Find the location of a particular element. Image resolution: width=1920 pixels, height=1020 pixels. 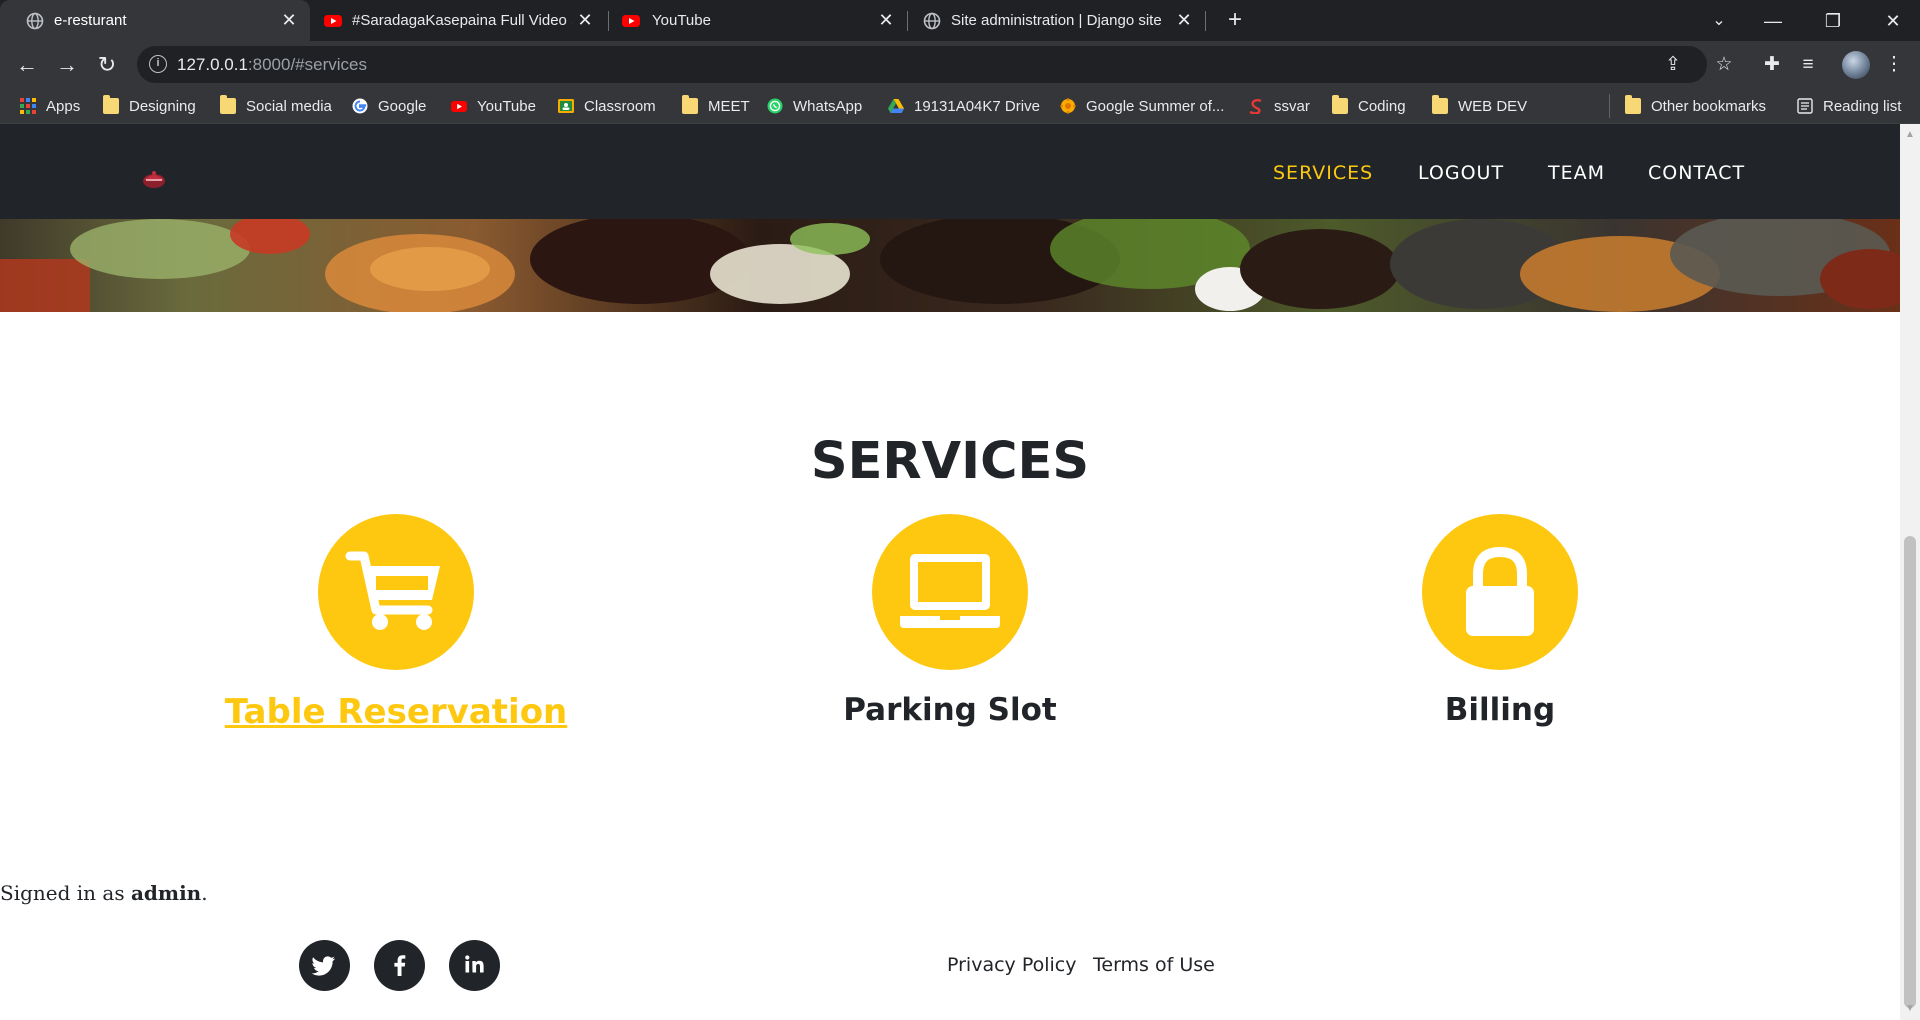

bookmark-youtube: YouTube is located at coordinates (493, 106).